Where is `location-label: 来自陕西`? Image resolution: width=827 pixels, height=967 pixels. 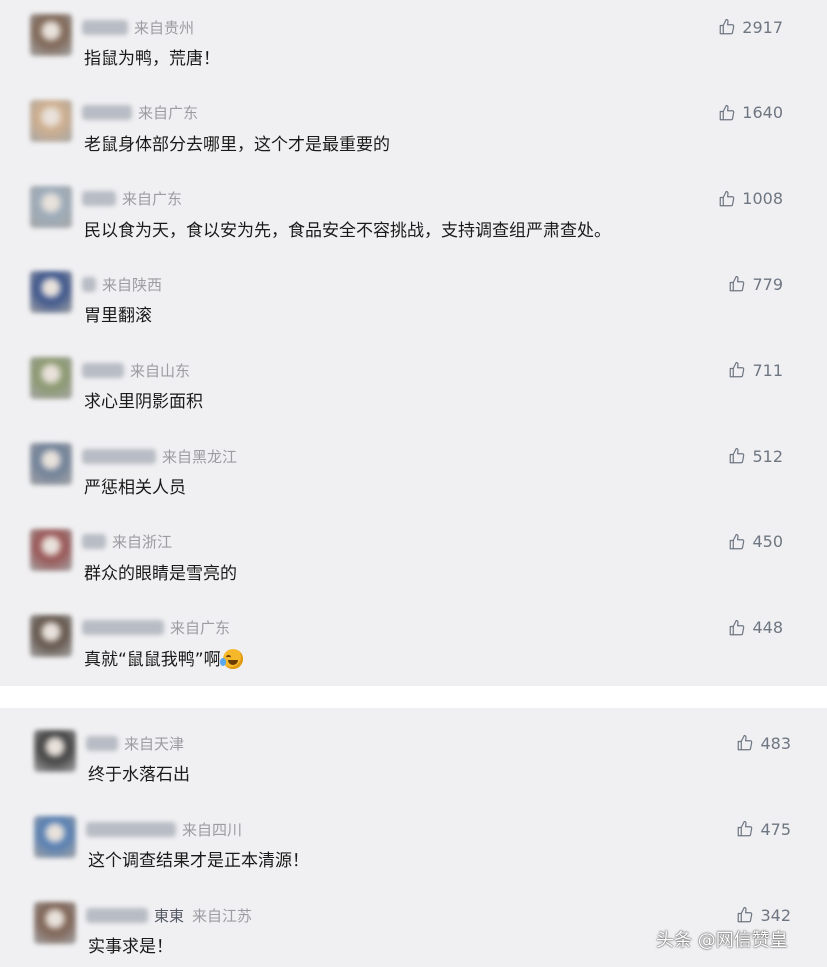 location-label: 来自陕西 is located at coordinates (132, 284).